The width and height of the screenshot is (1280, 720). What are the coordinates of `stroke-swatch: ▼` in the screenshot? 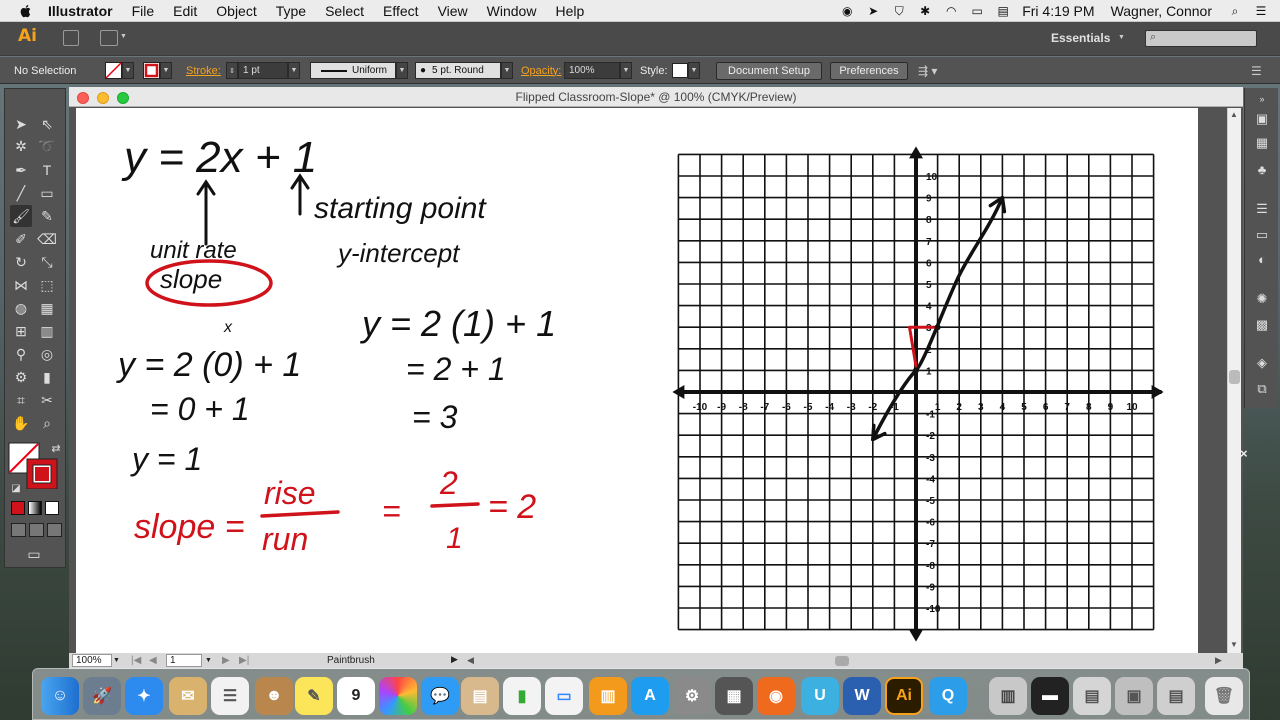 It's located at (157, 70).